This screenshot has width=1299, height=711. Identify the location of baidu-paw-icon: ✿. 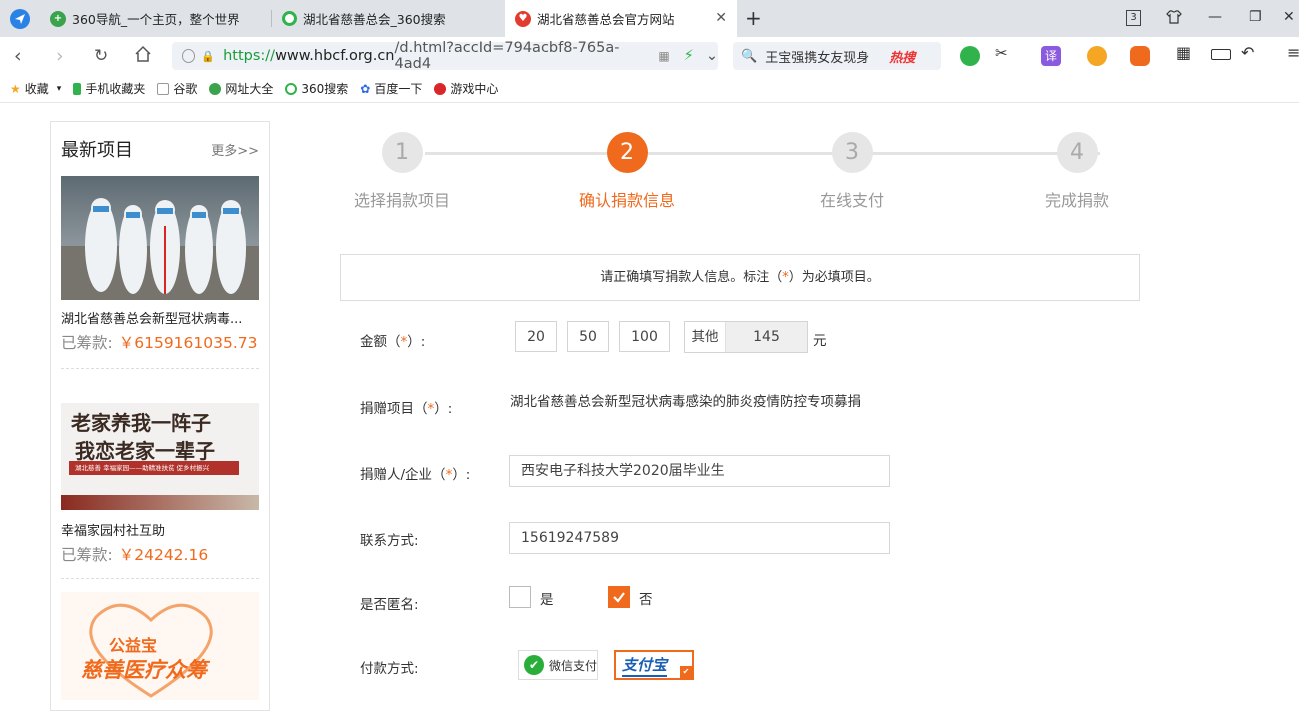
(365, 88).